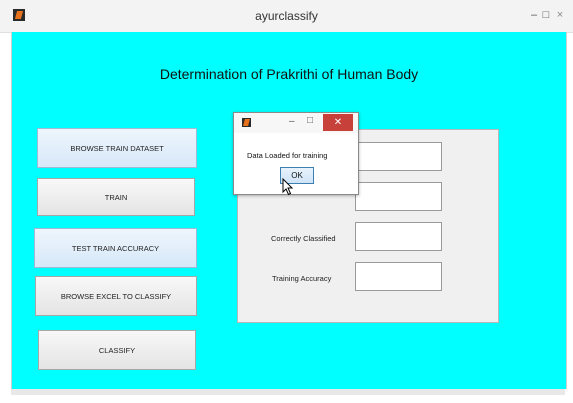  Describe the element at coordinates (338, 122) in the screenshot. I see `dialog-close-button: ✕` at that location.